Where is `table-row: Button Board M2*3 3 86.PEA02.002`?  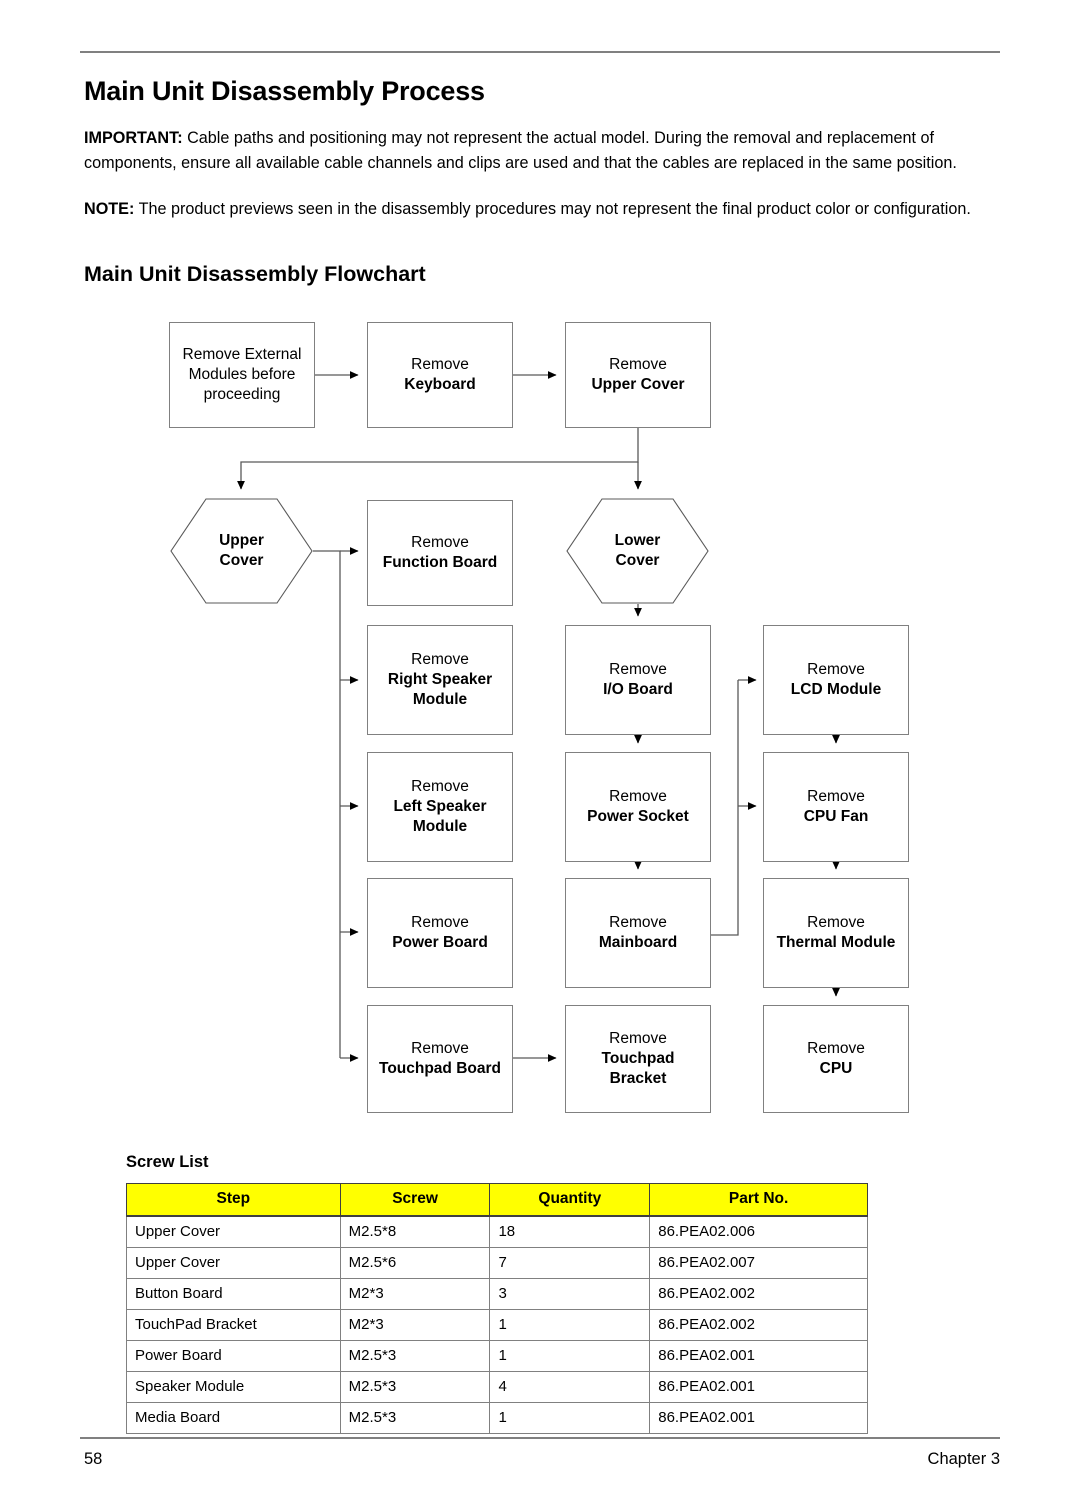 table-row: Button Board M2*3 3 86.PEA02.002 is located at coordinates (497, 1294).